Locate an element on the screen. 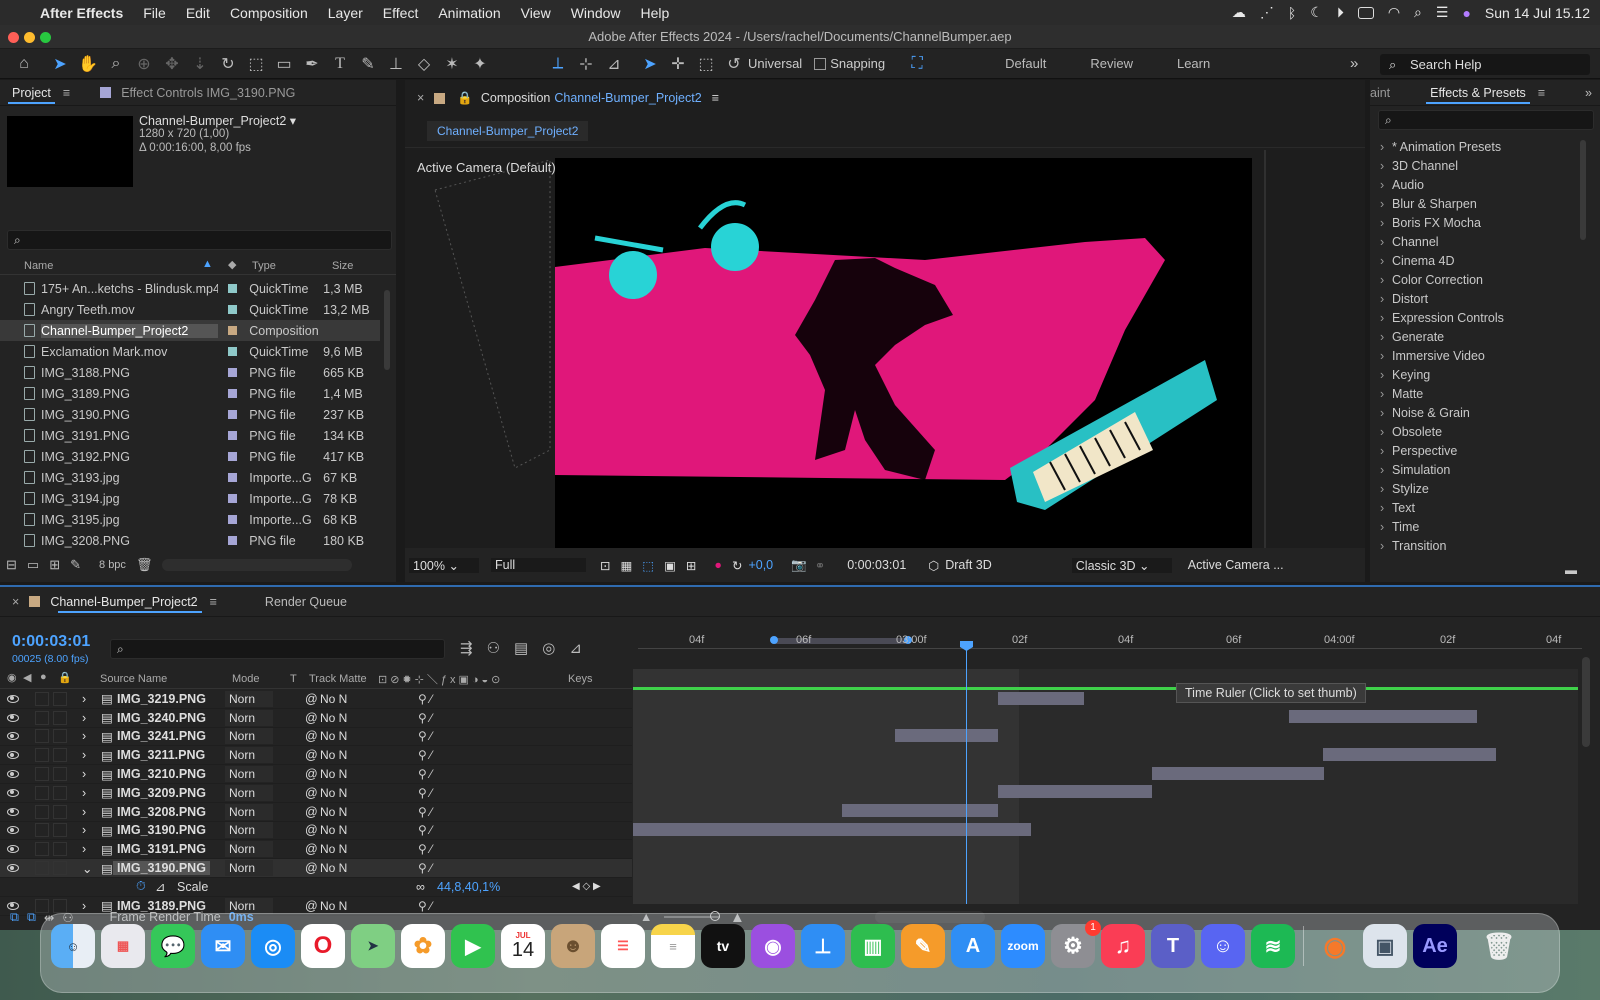 Image resolution: width=1600 pixels, height=1000 pixels. reset-exposure-icon: ↻ is located at coordinates (737, 565).